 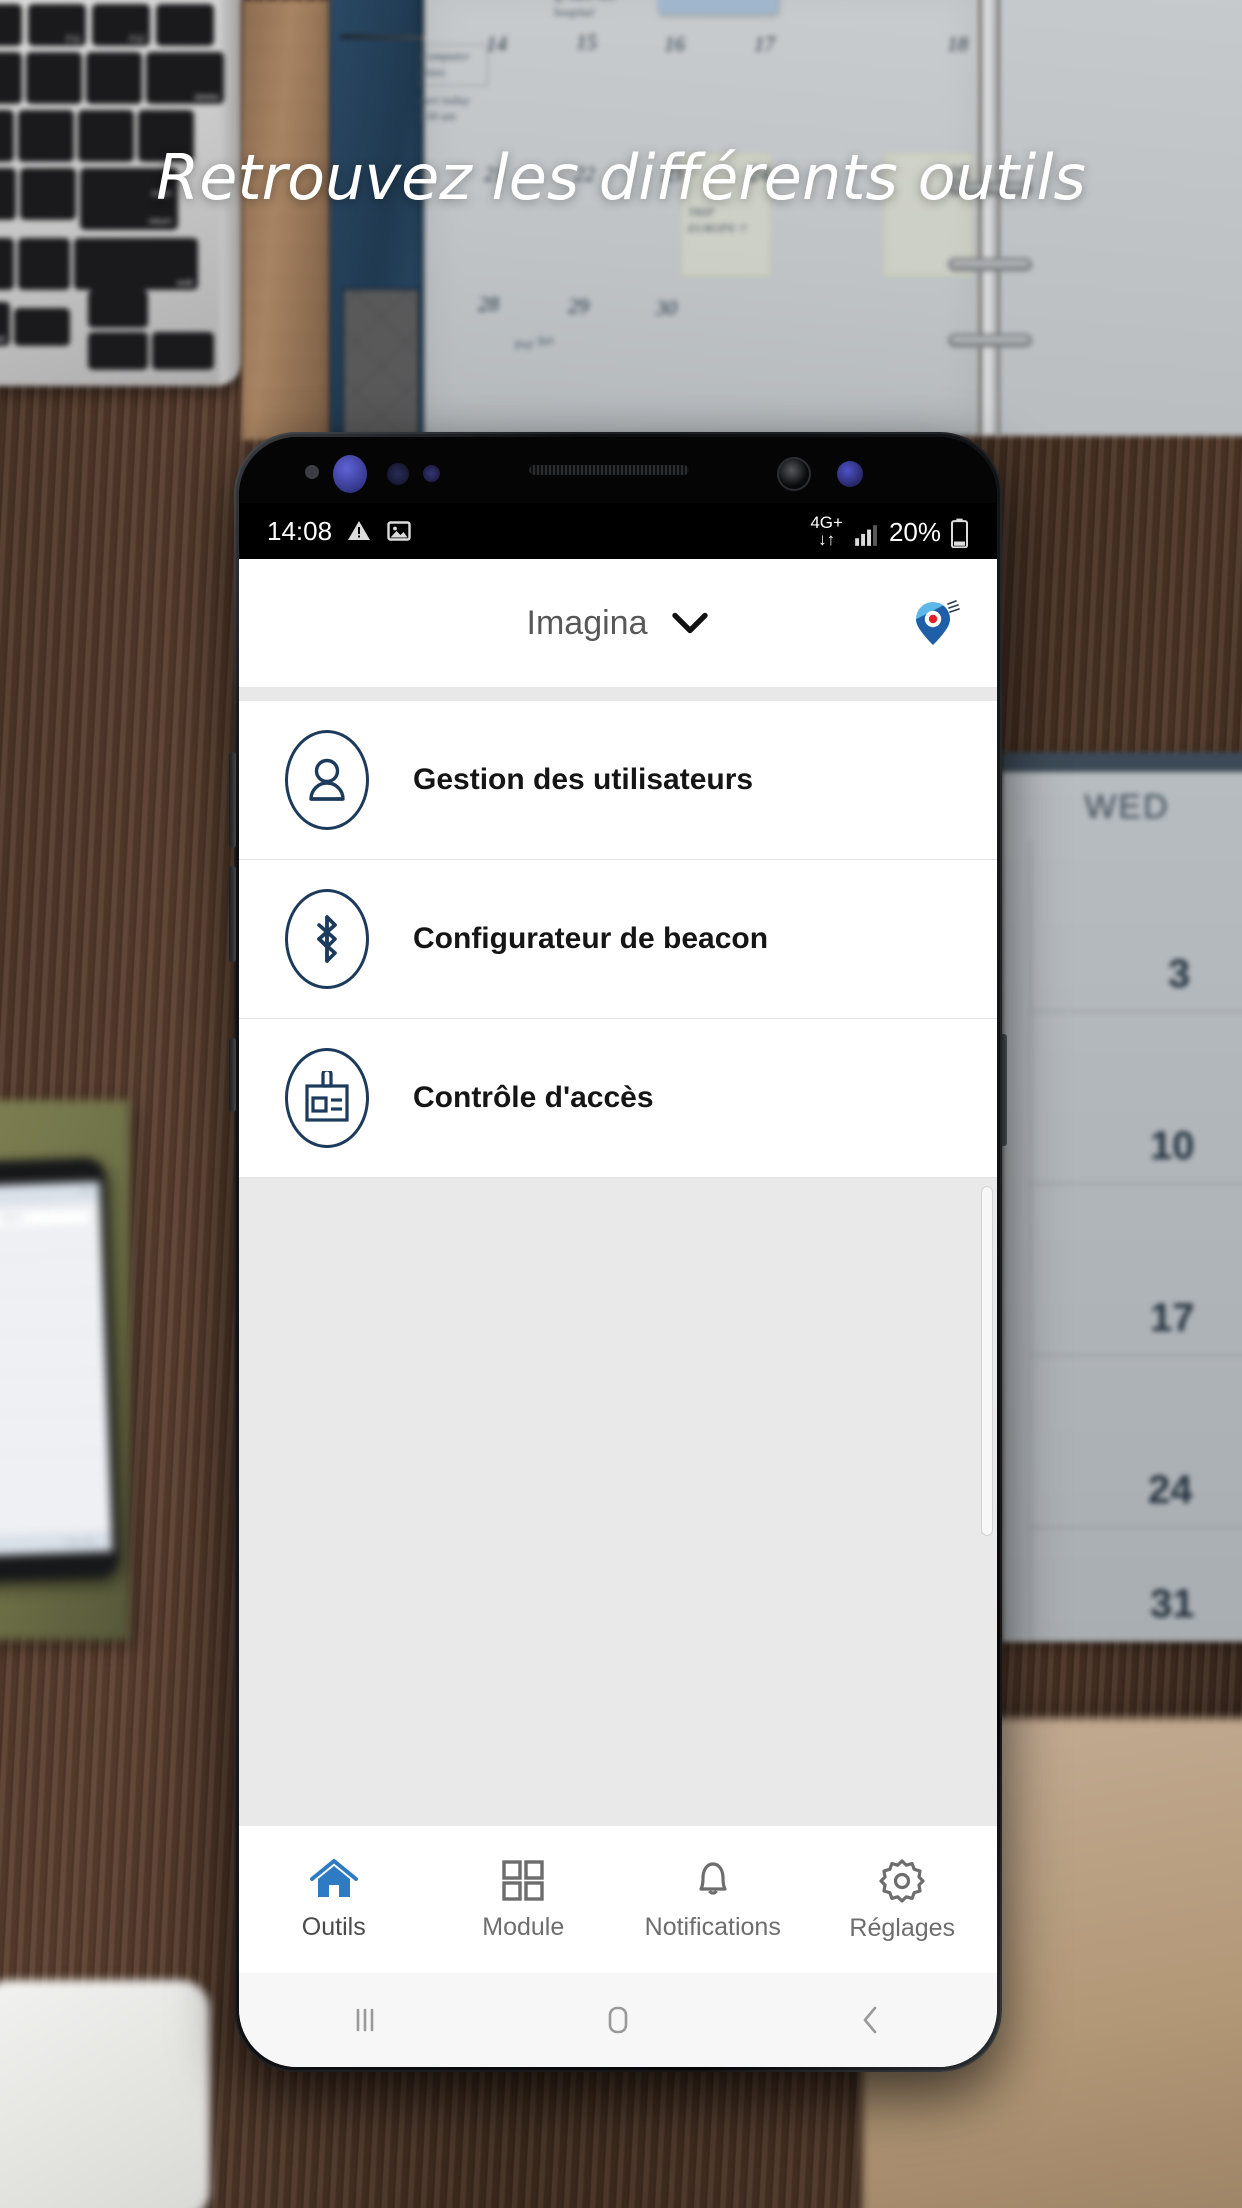 I want to click on home-square-icon, so click(x=618, y=2020).